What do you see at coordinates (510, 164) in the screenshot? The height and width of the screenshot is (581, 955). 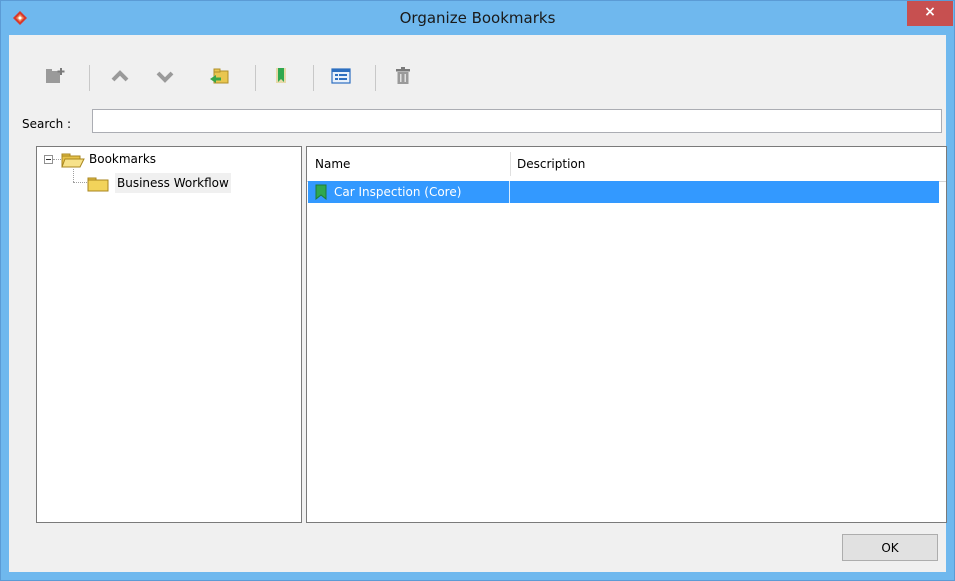 I see `column-divider` at bounding box center [510, 164].